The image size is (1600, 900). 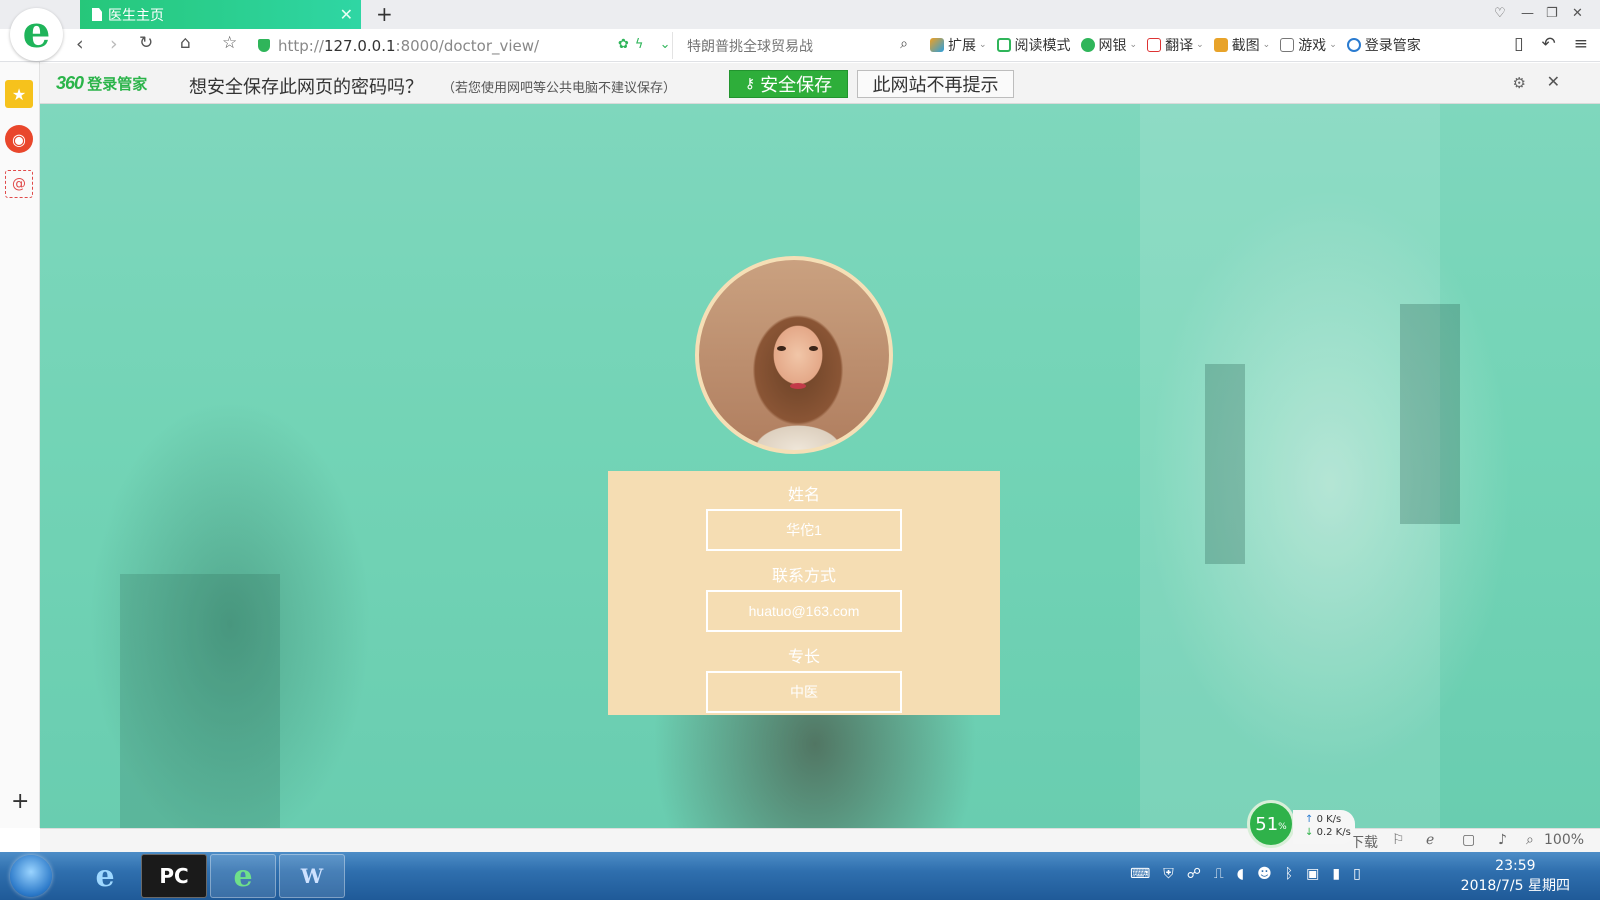 I want to click on sidebar: ★ ◉ @ +, so click(x=20, y=445).